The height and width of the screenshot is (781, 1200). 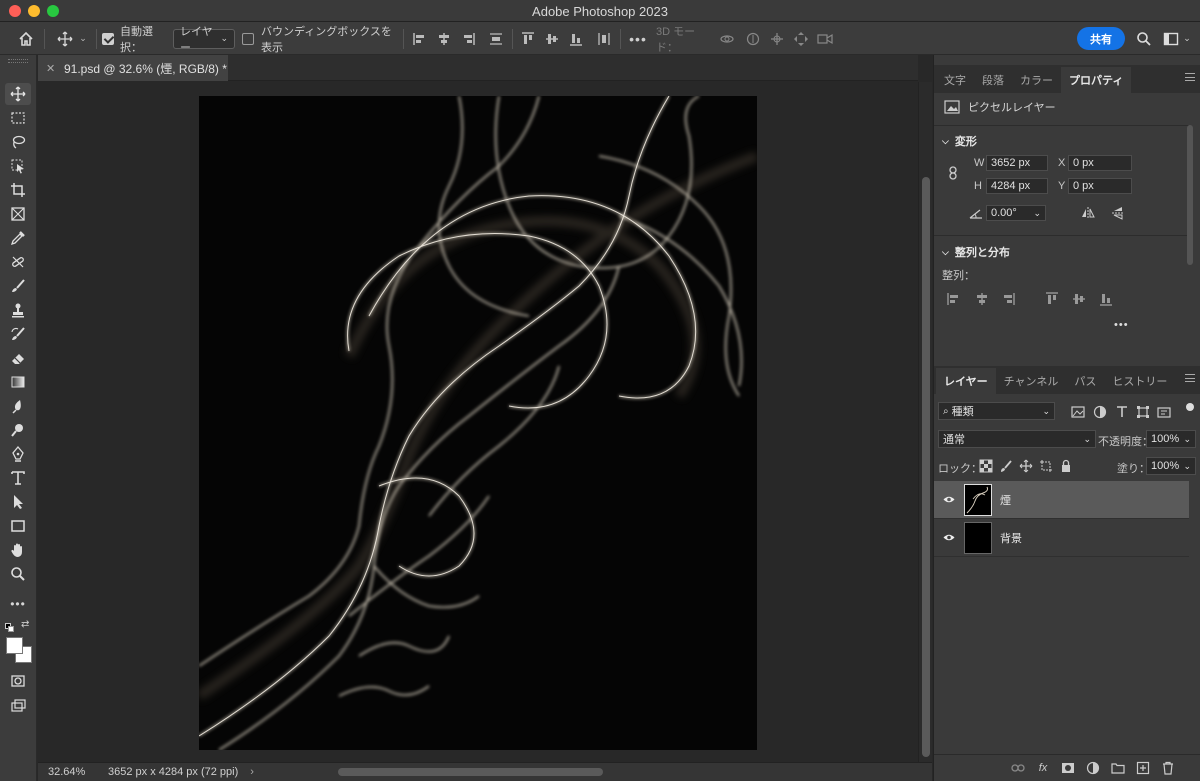 I want to click on lock-pixels-button, so click(x=1006, y=466).